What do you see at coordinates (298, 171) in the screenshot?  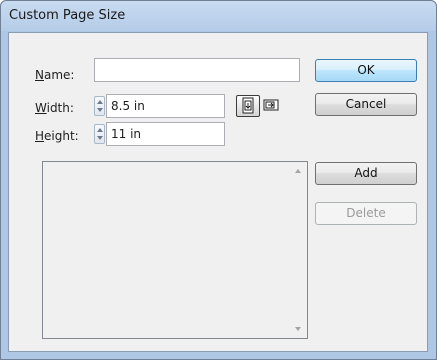 I see `scroll-up-arrow-icon` at bounding box center [298, 171].